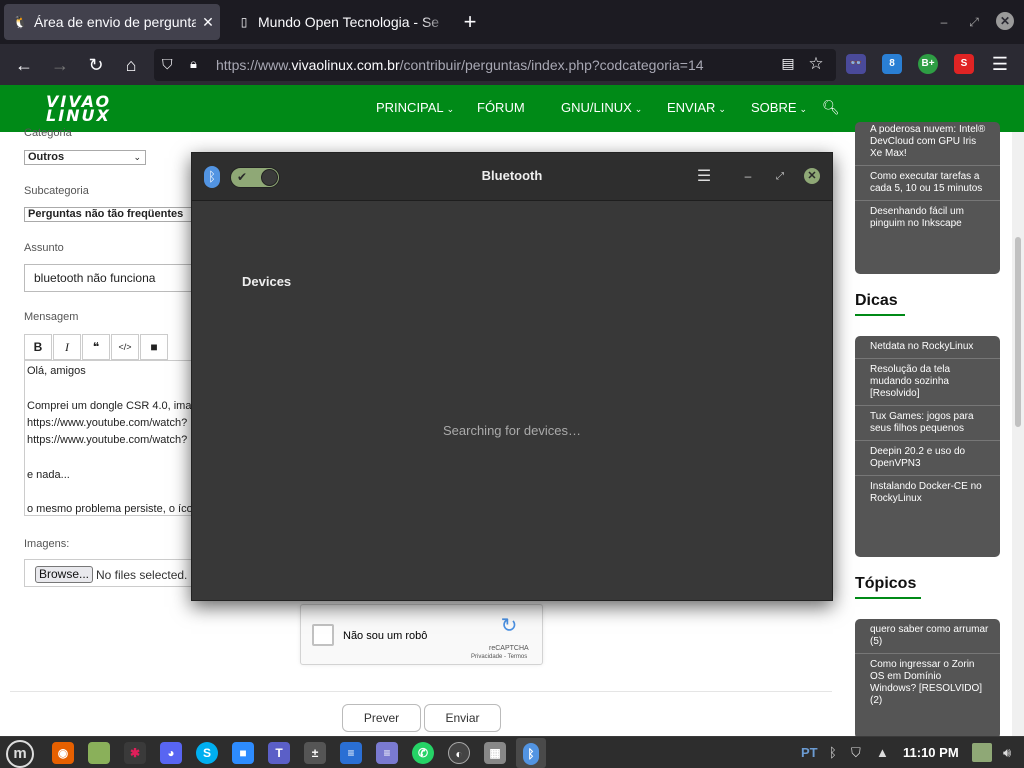 This screenshot has height=768, width=1024. Describe the element at coordinates (20, 754) in the screenshot. I see `mint-menu-icon: m` at that location.